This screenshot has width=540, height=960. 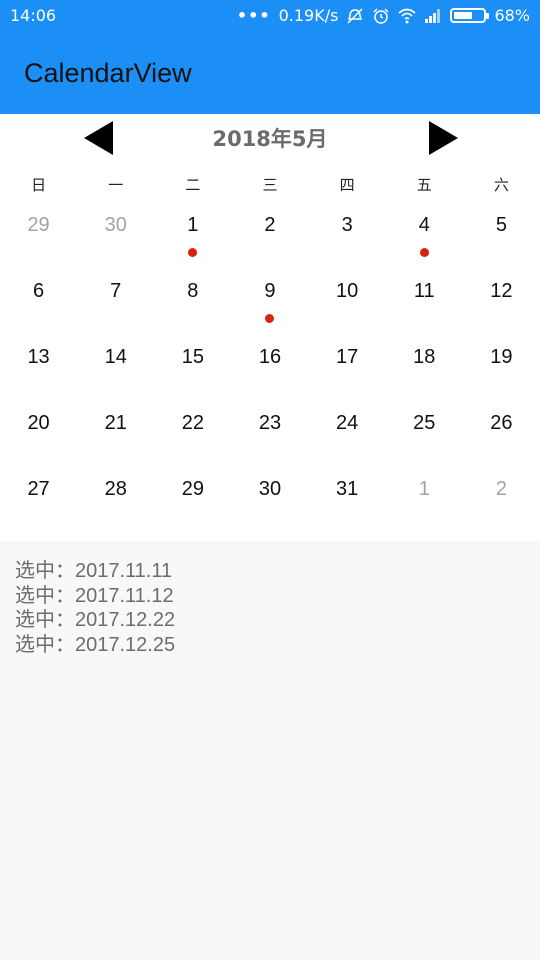 I want to click on day-number: 24, so click(x=347, y=423).